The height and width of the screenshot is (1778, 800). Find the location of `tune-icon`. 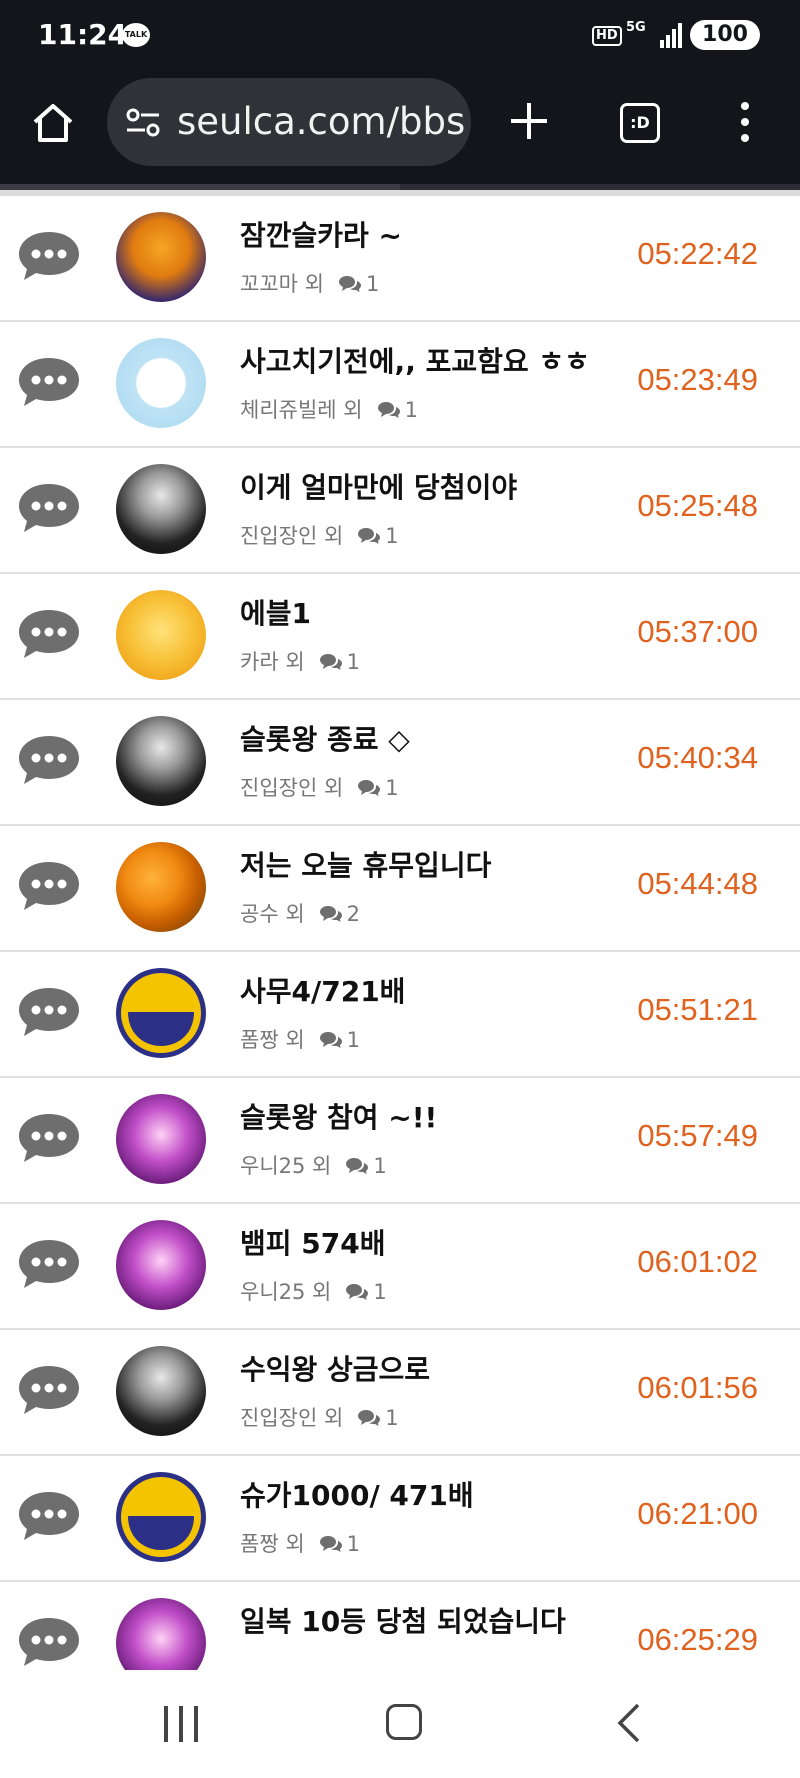

tune-icon is located at coordinates (143, 122).